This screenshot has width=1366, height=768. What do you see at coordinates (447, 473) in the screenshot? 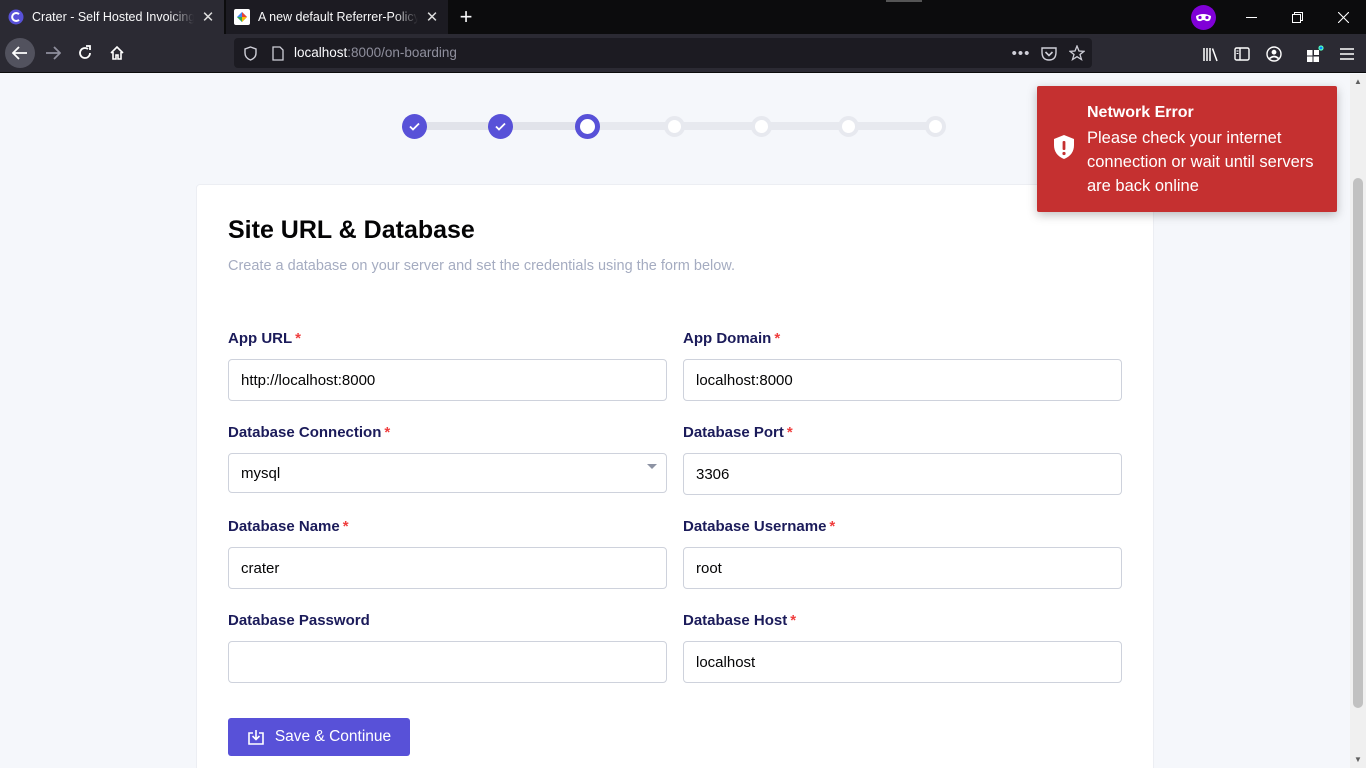
I see `database-connection-select: mysql` at bounding box center [447, 473].